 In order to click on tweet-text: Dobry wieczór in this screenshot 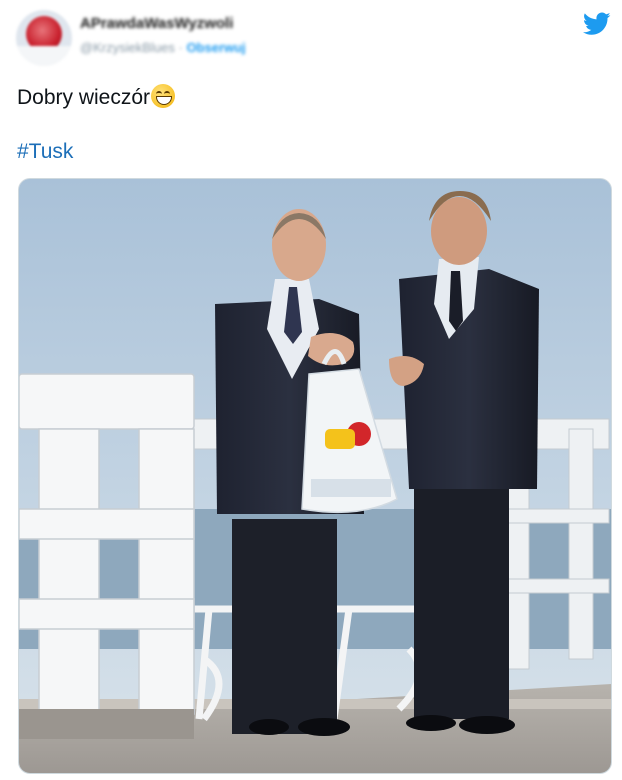, I will do `click(96, 97)`.